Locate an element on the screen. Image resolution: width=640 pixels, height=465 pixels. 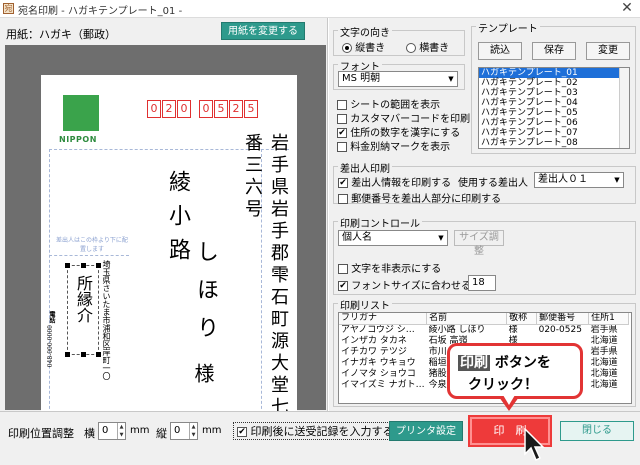
cell: 綾小路 しほり is located at coordinates (457, 329).